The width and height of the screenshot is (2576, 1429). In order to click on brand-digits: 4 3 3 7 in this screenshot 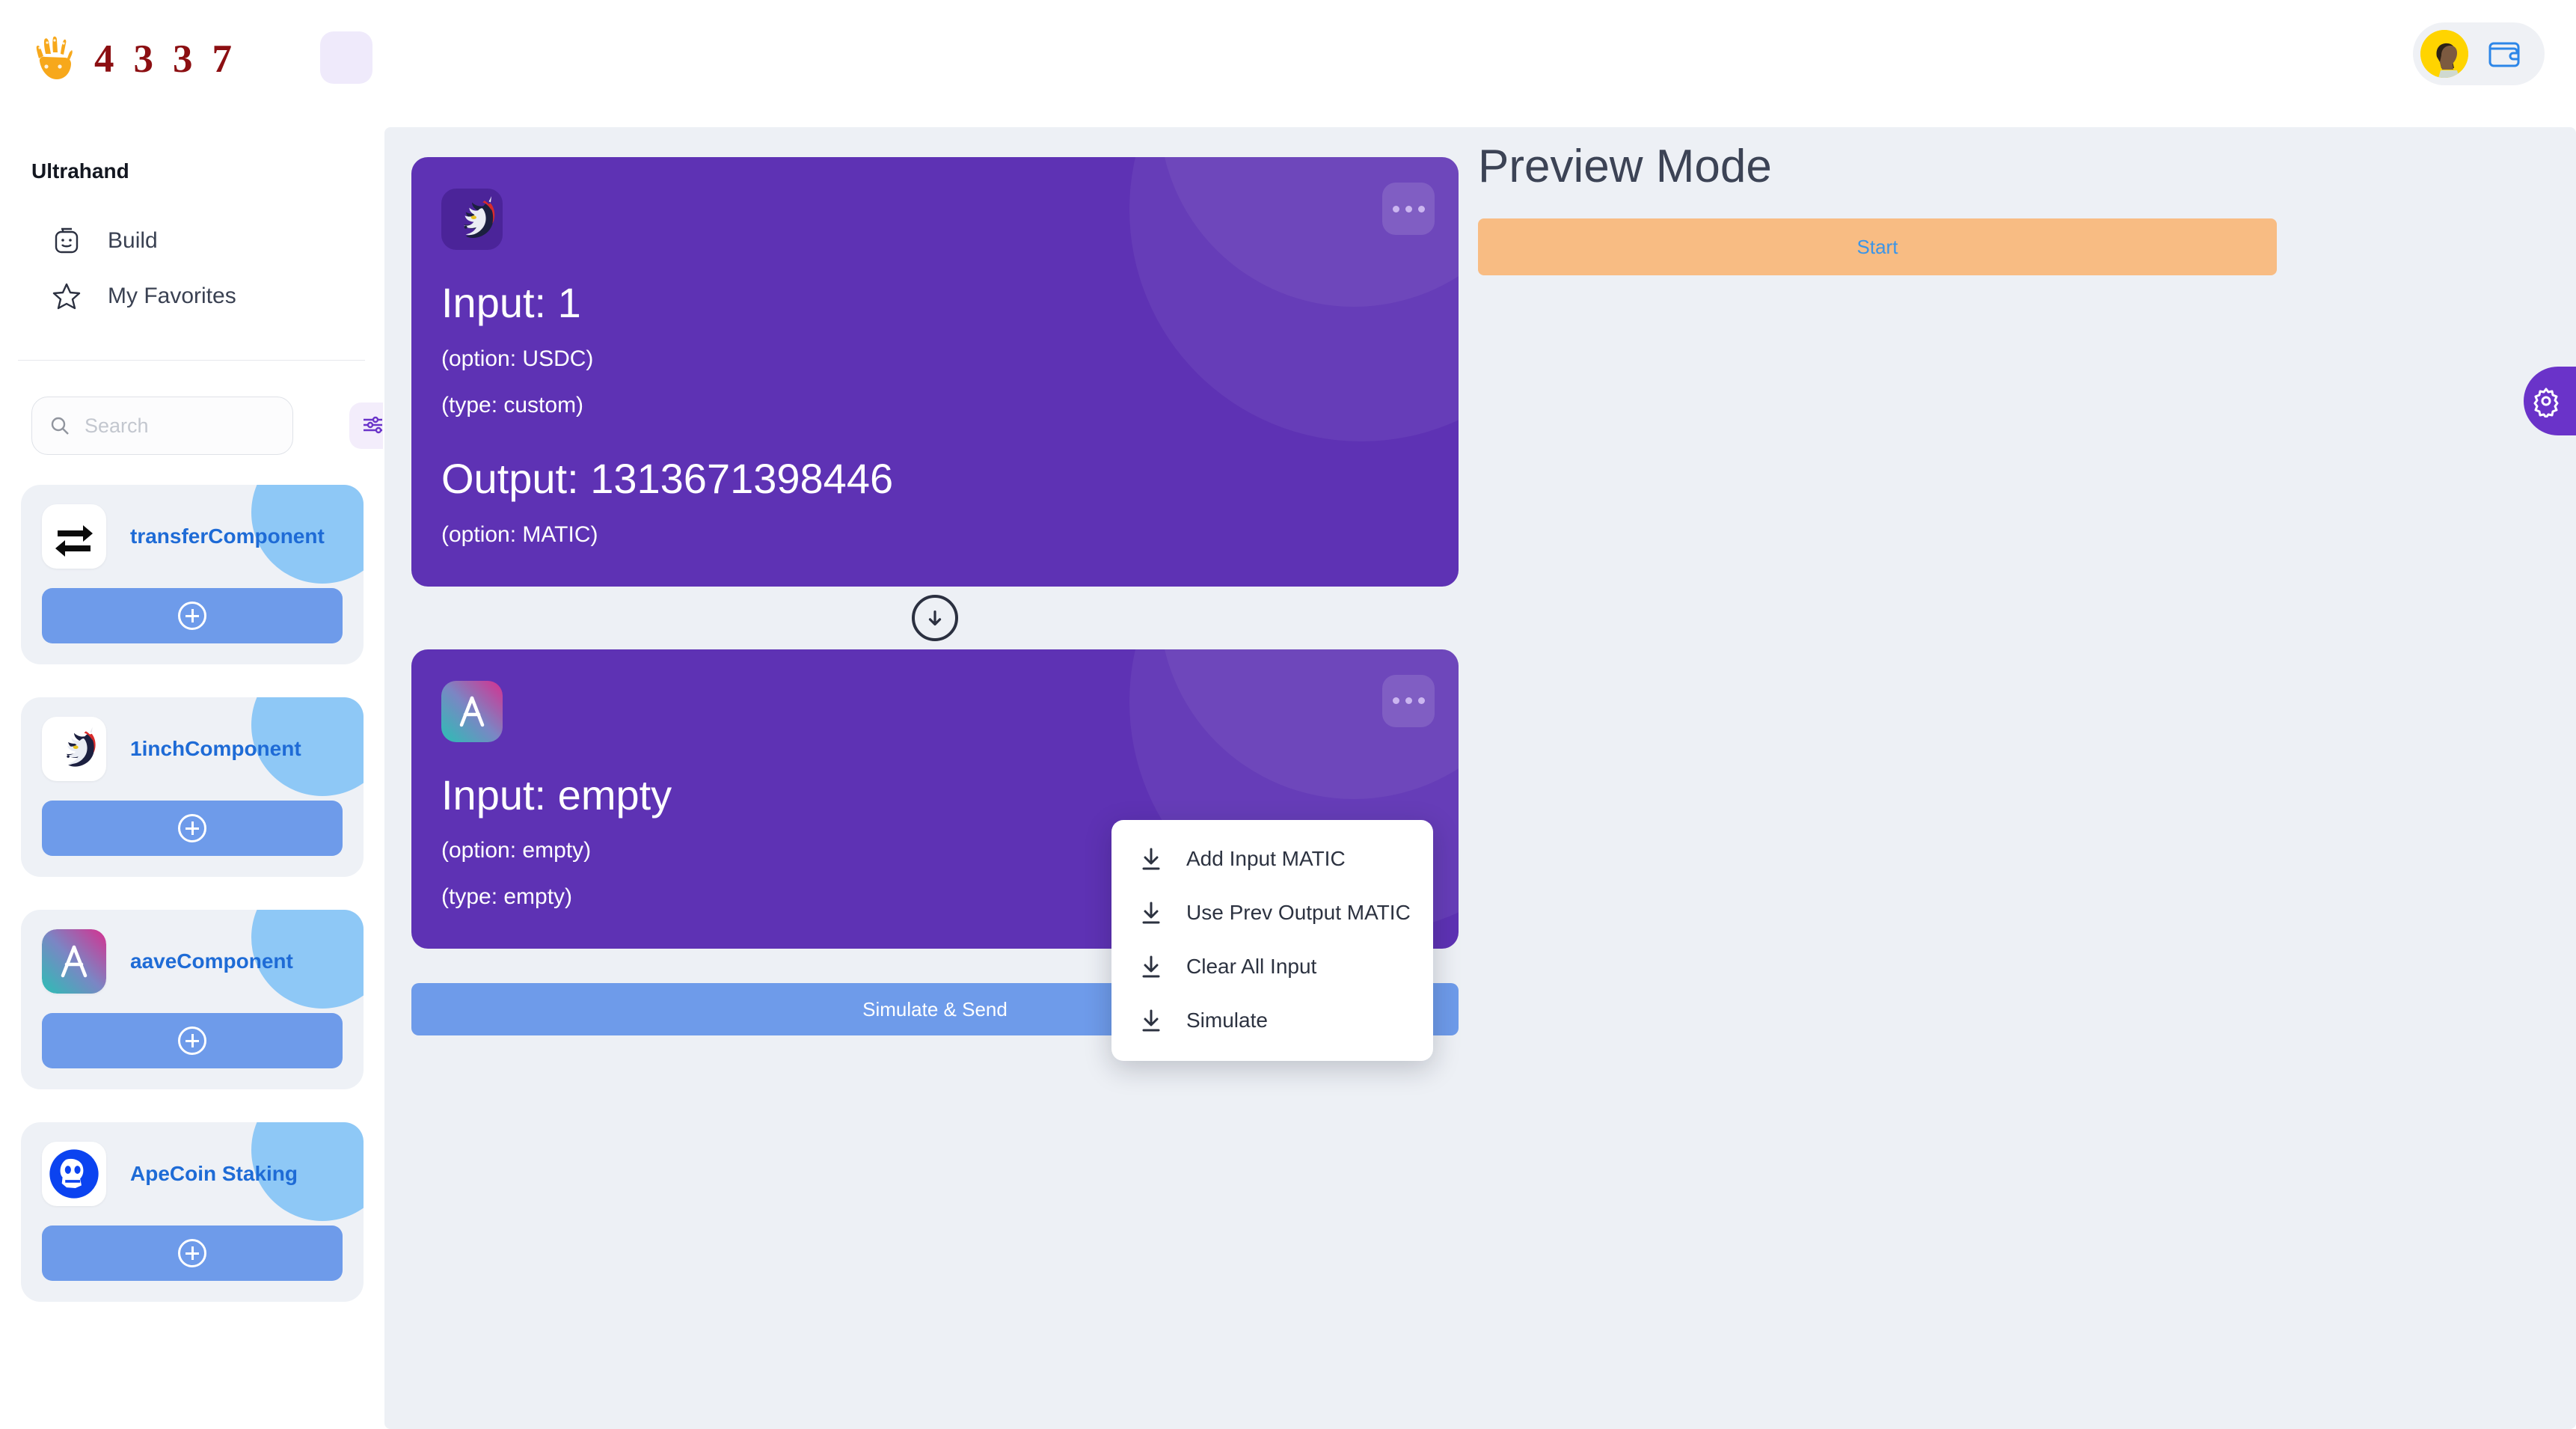, I will do `click(163, 59)`.